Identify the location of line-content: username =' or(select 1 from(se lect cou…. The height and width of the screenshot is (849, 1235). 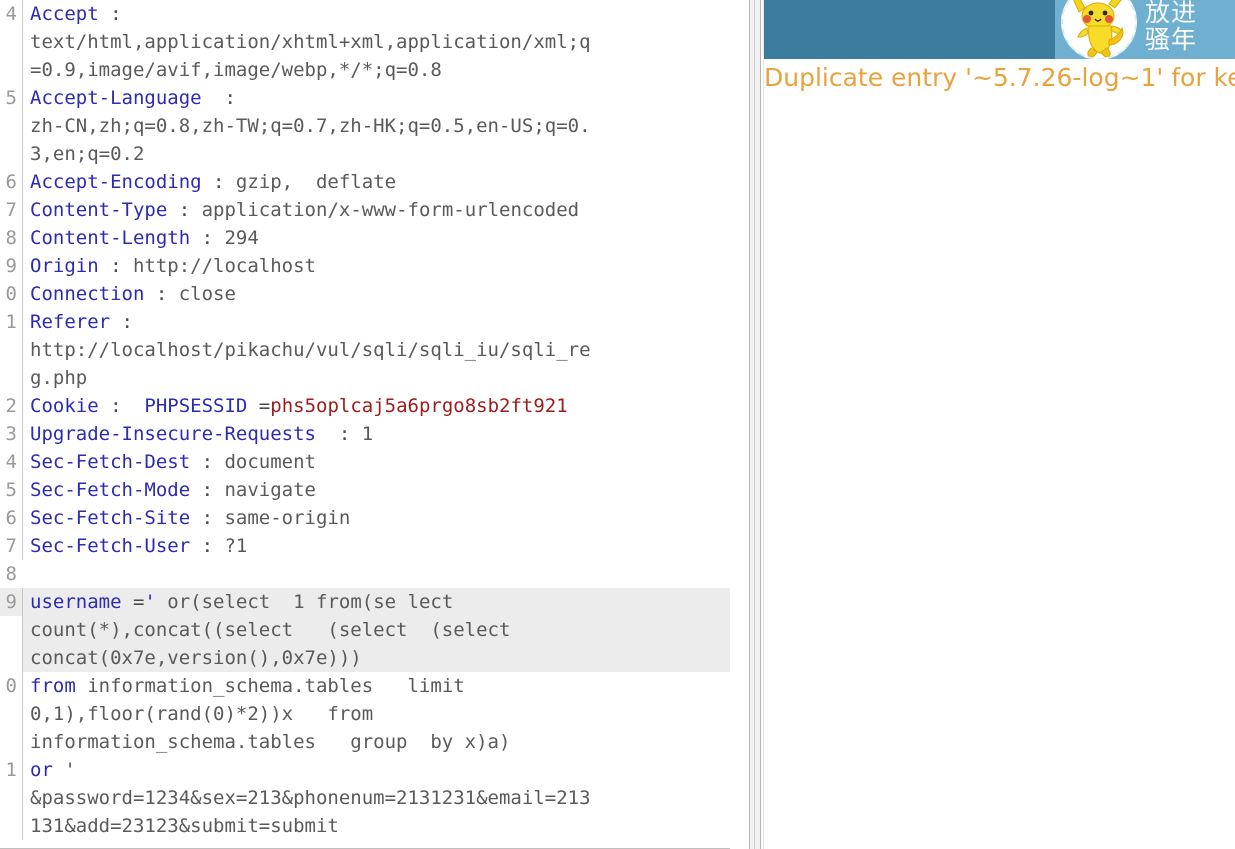
(376, 630).